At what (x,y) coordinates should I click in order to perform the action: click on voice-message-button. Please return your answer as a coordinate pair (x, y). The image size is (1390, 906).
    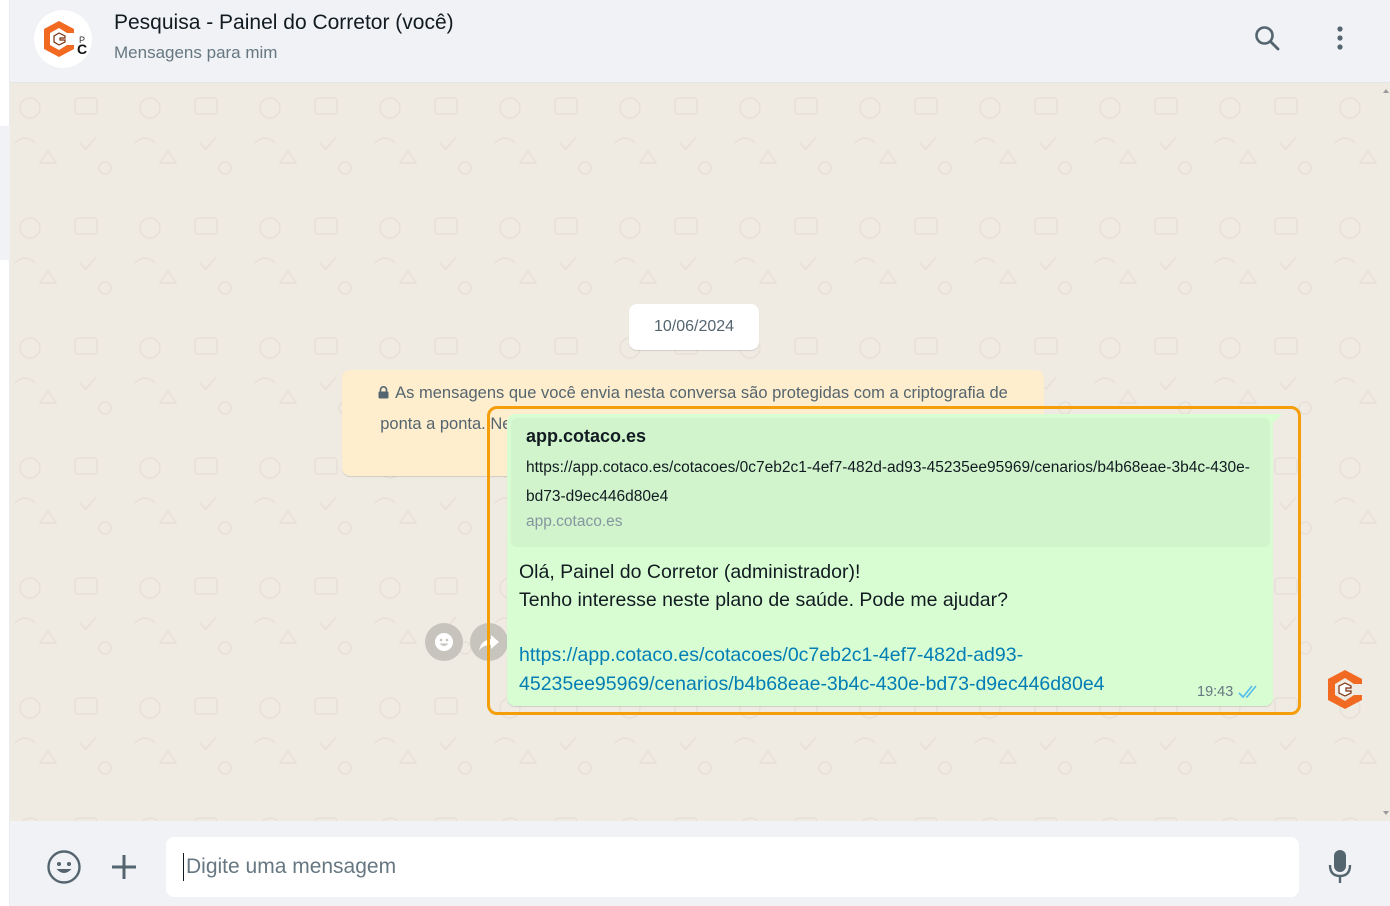
    Looking at the image, I should click on (1340, 867).